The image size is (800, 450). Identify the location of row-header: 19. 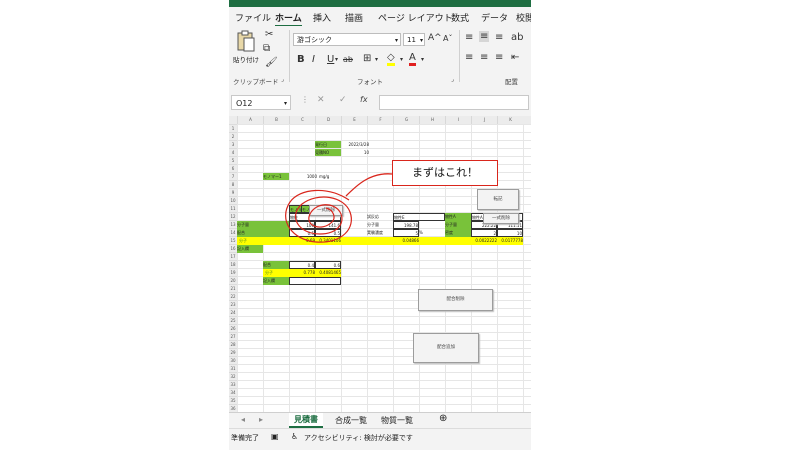
(233, 272).